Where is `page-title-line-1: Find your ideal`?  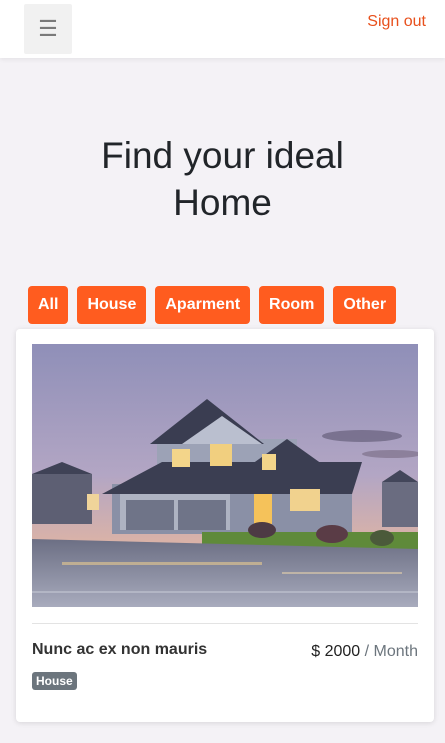
page-title-line-1: Find your ideal is located at coordinates (222, 155).